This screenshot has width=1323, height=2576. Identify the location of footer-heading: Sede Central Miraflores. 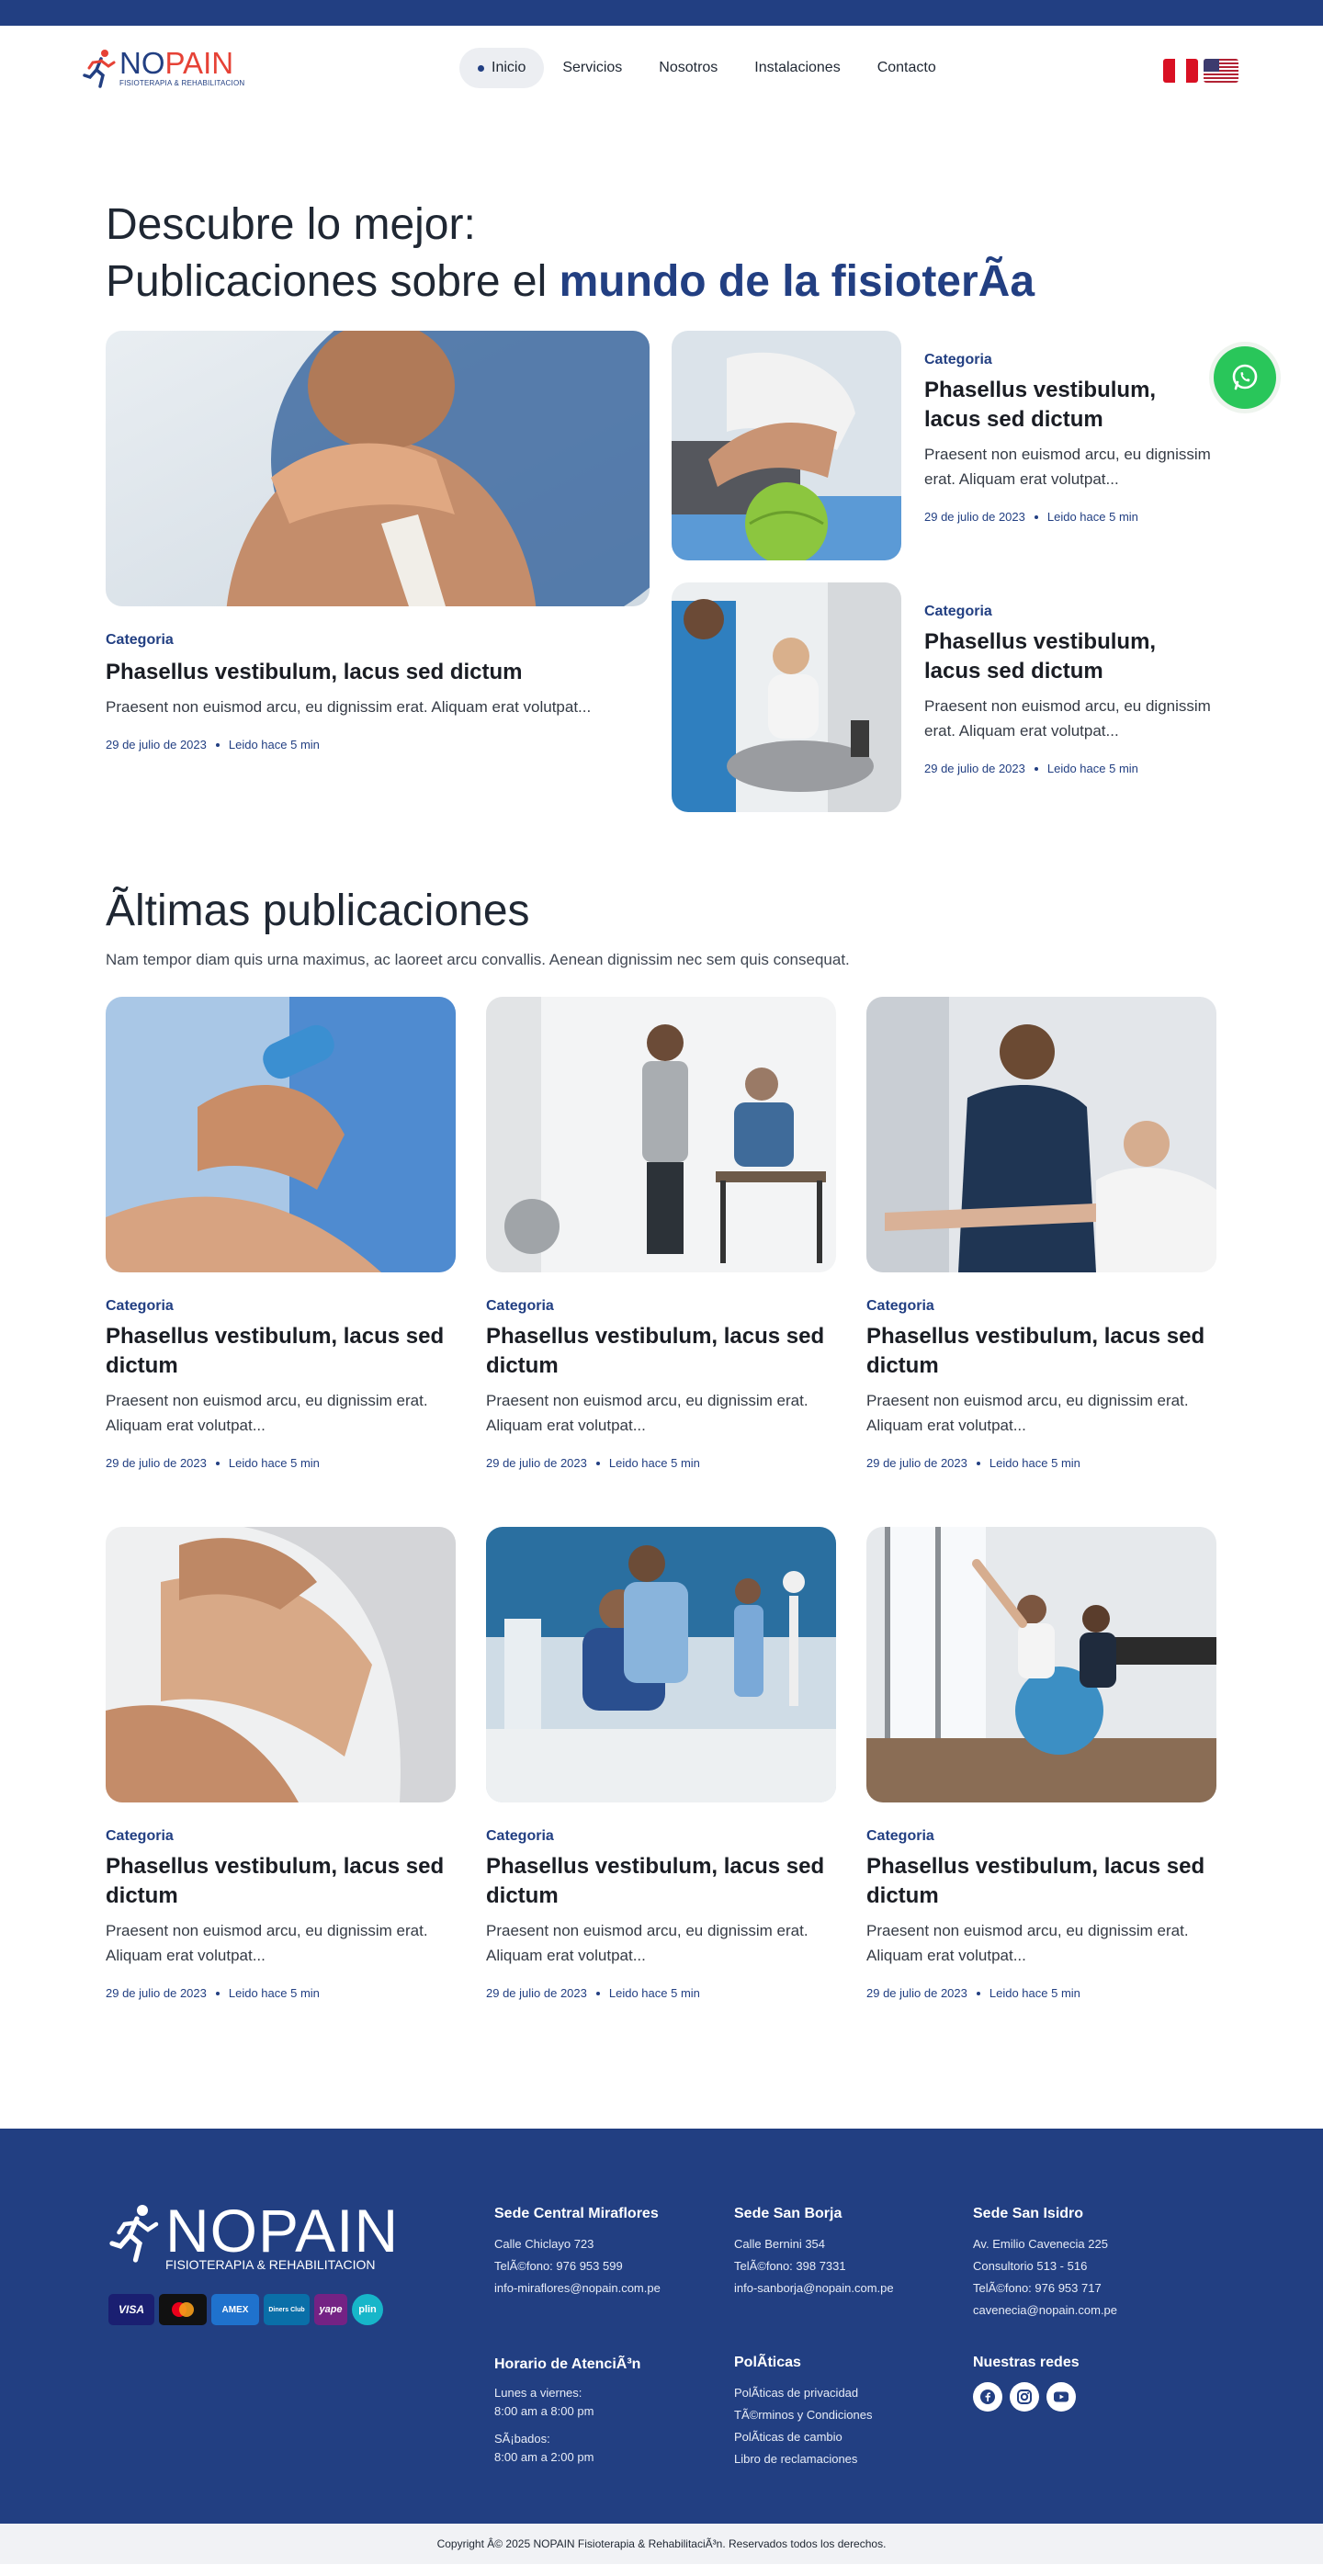
(576, 2213).